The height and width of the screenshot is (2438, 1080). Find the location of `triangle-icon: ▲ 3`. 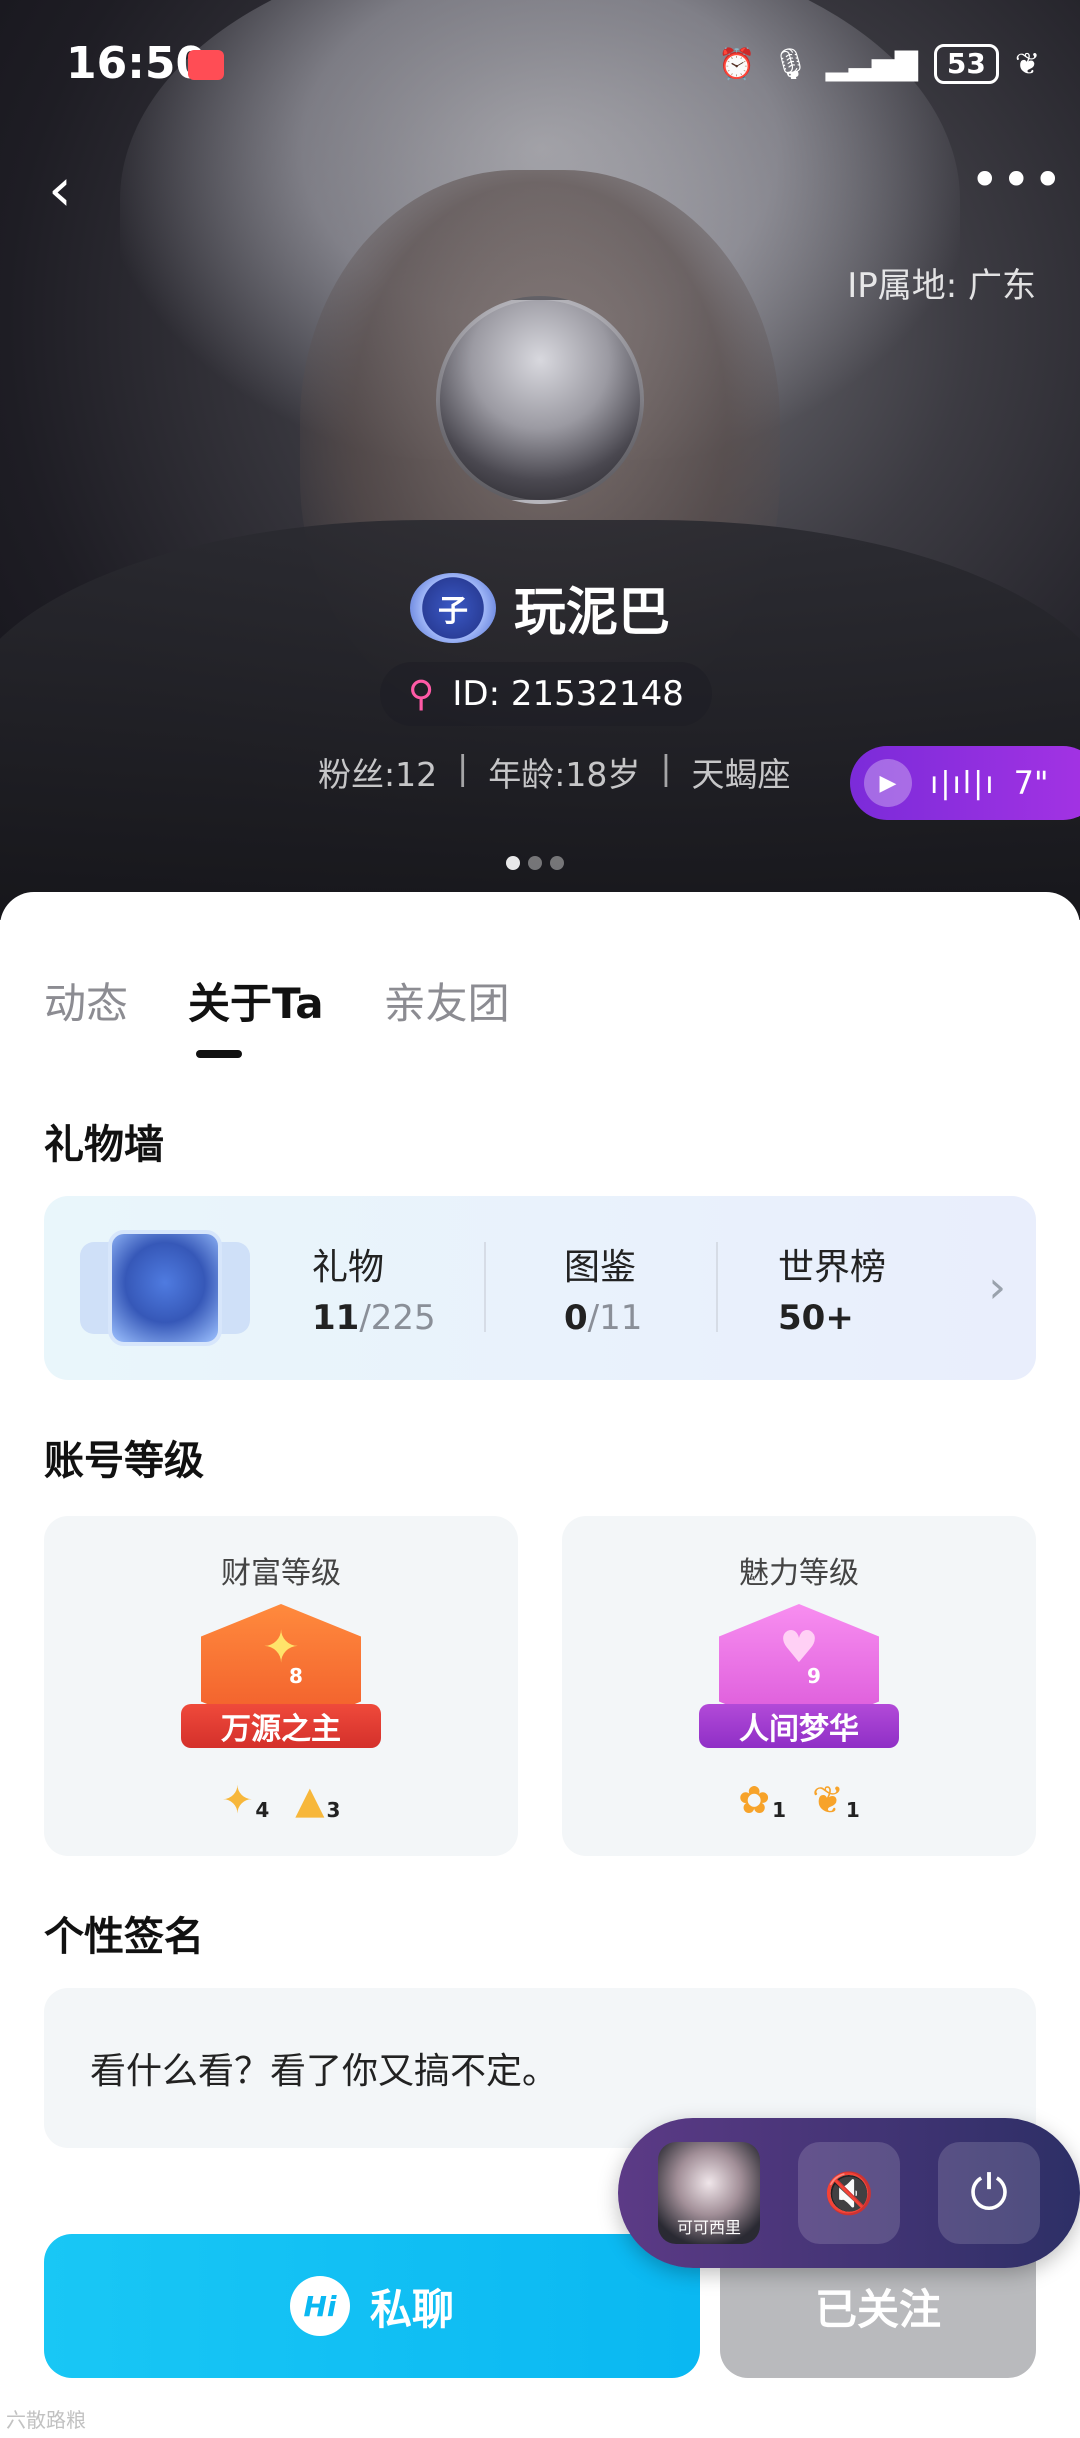

triangle-icon: ▲ 3 is located at coordinates (318, 1800).